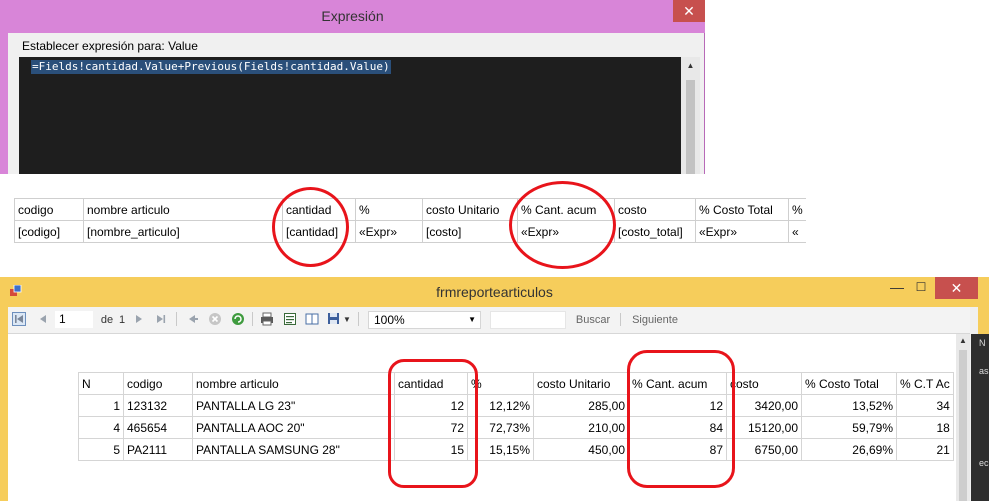 The width and height of the screenshot is (989, 501). Describe the element at coordinates (319, 209) in the screenshot. I see `design-header-cell: cantidad` at that location.